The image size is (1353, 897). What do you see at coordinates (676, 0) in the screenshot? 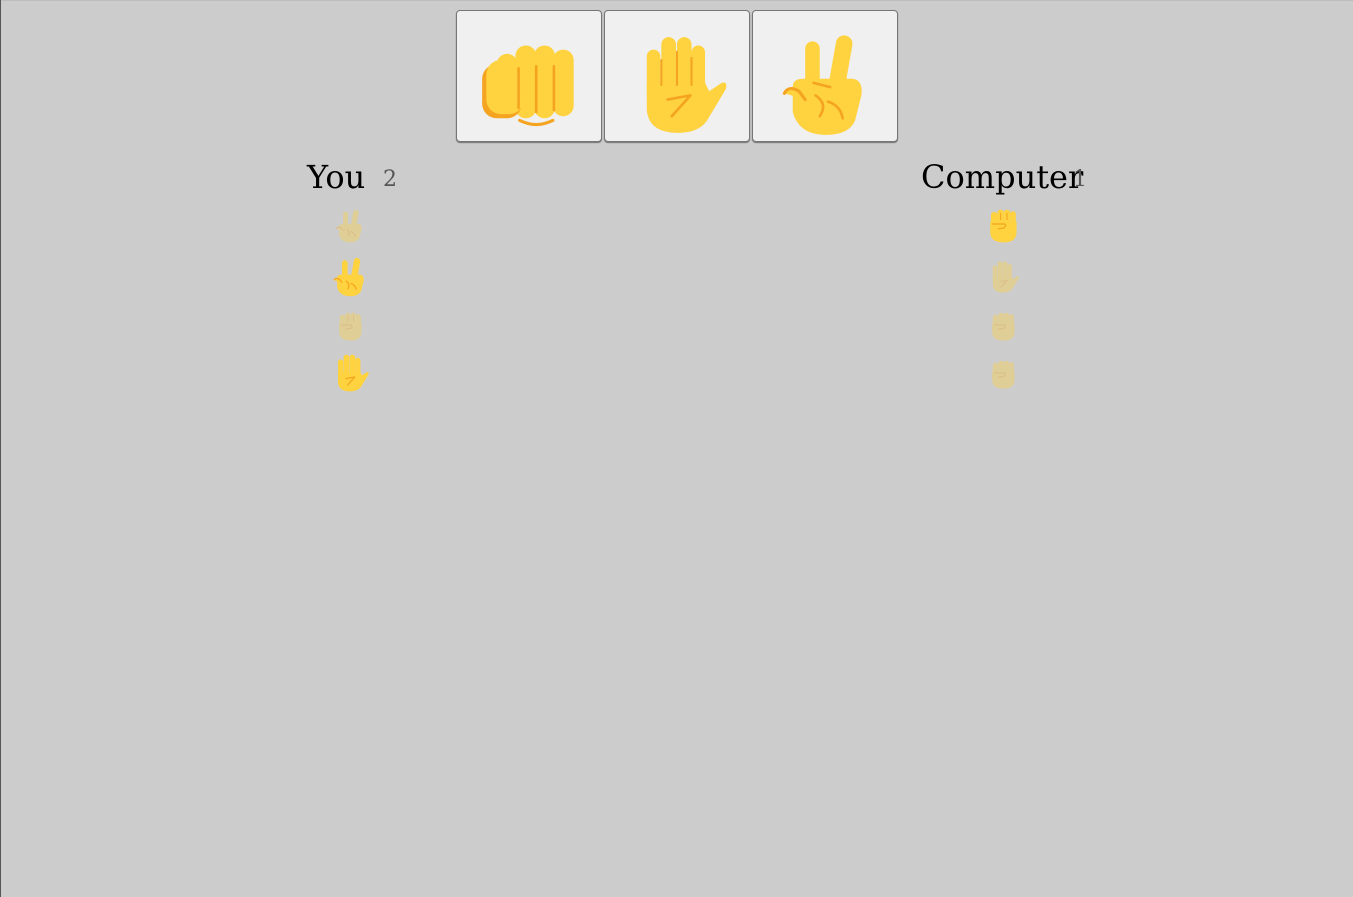
I see `window-top-border` at bounding box center [676, 0].